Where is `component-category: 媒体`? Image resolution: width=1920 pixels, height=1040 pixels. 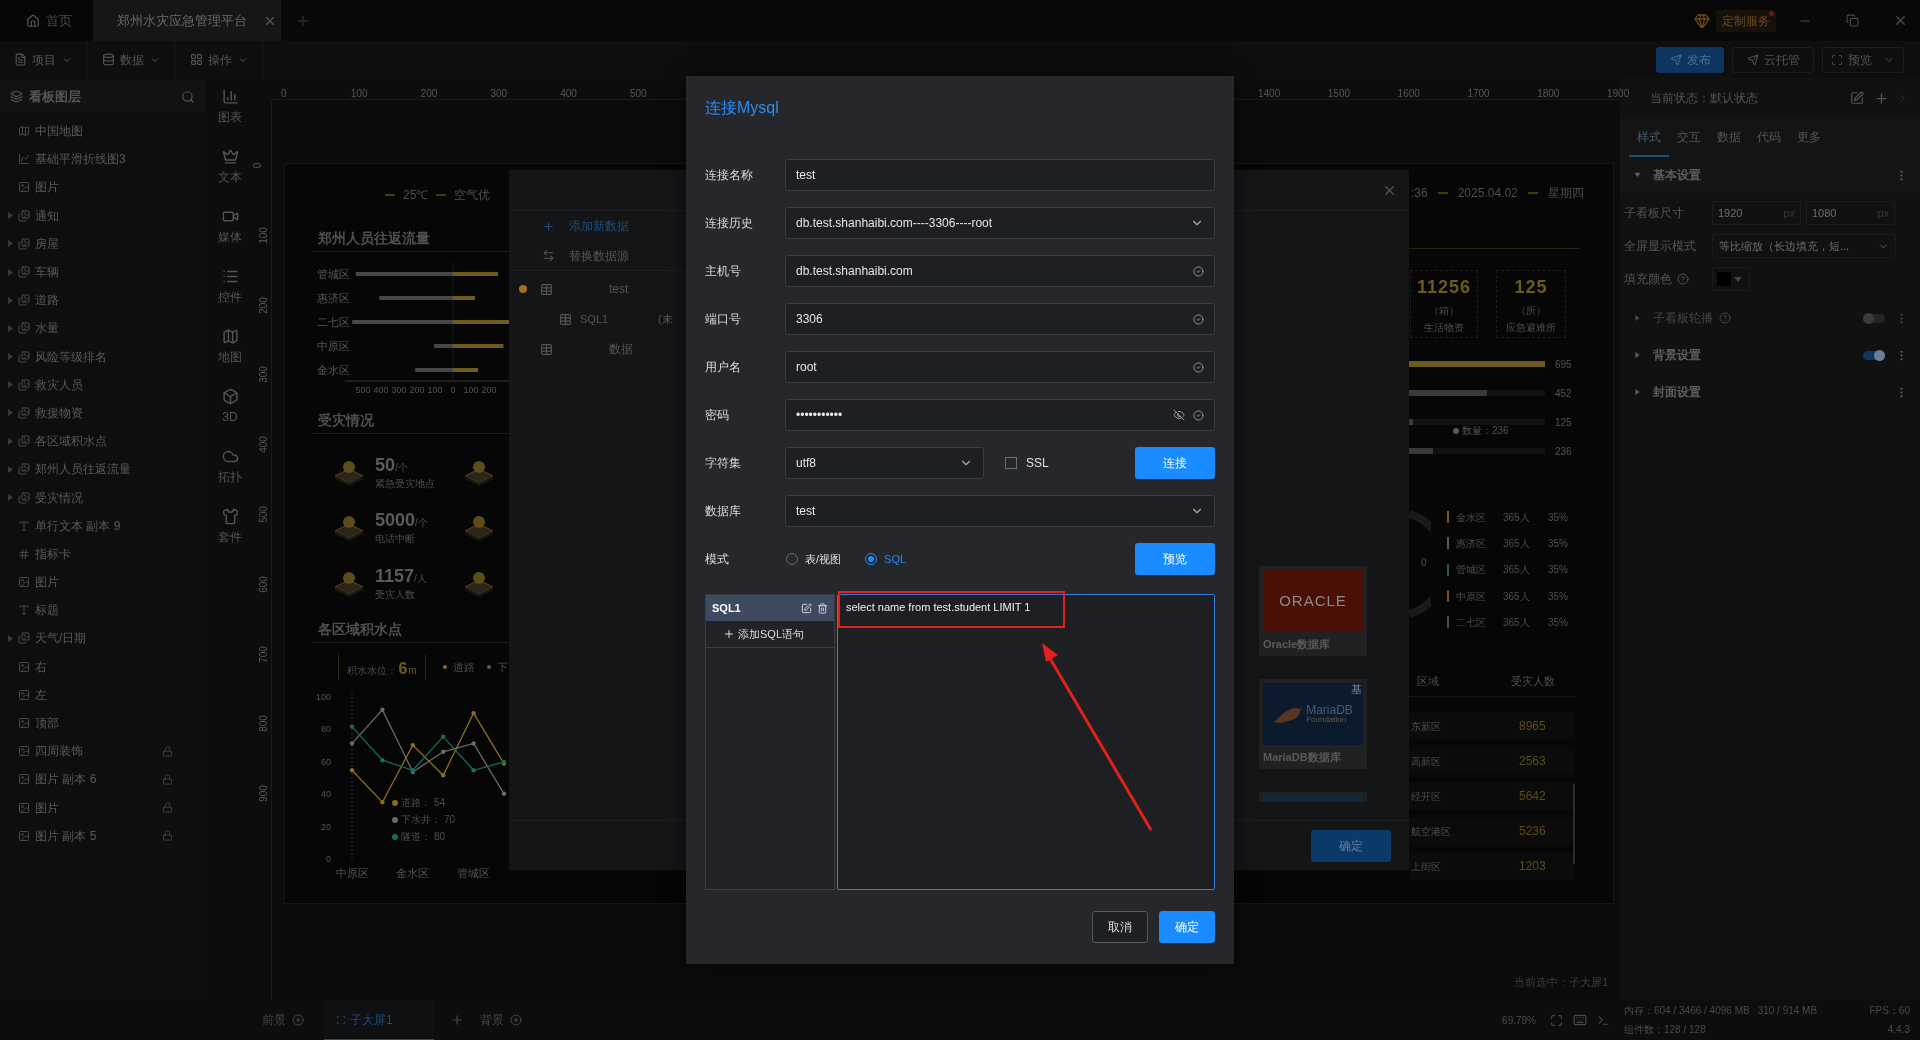 component-category: 媒体 is located at coordinates (230, 228).